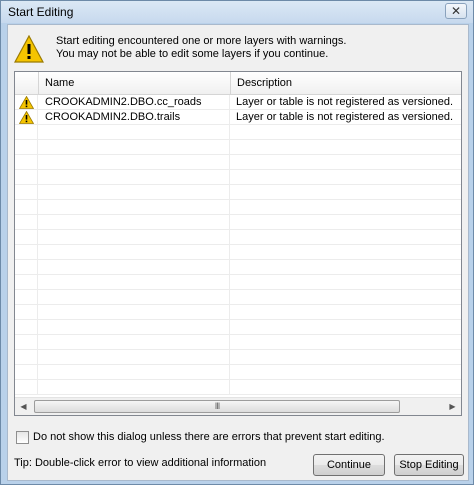 Image resolution: width=474 pixels, height=485 pixels. Describe the element at coordinates (135, 83) in the screenshot. I see `header-name: Name` at that location.